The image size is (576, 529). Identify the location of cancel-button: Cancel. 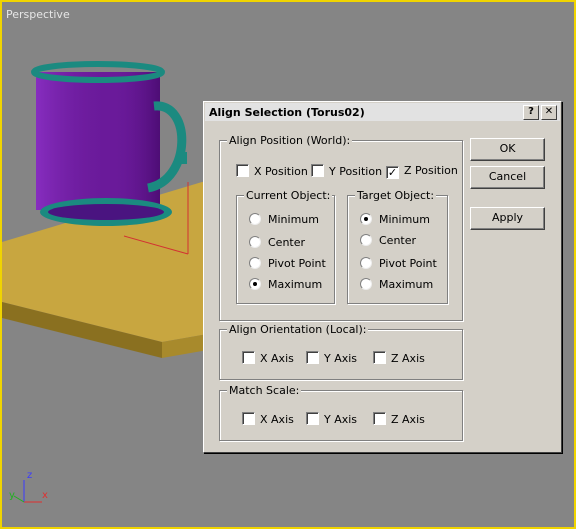
(507, 177).